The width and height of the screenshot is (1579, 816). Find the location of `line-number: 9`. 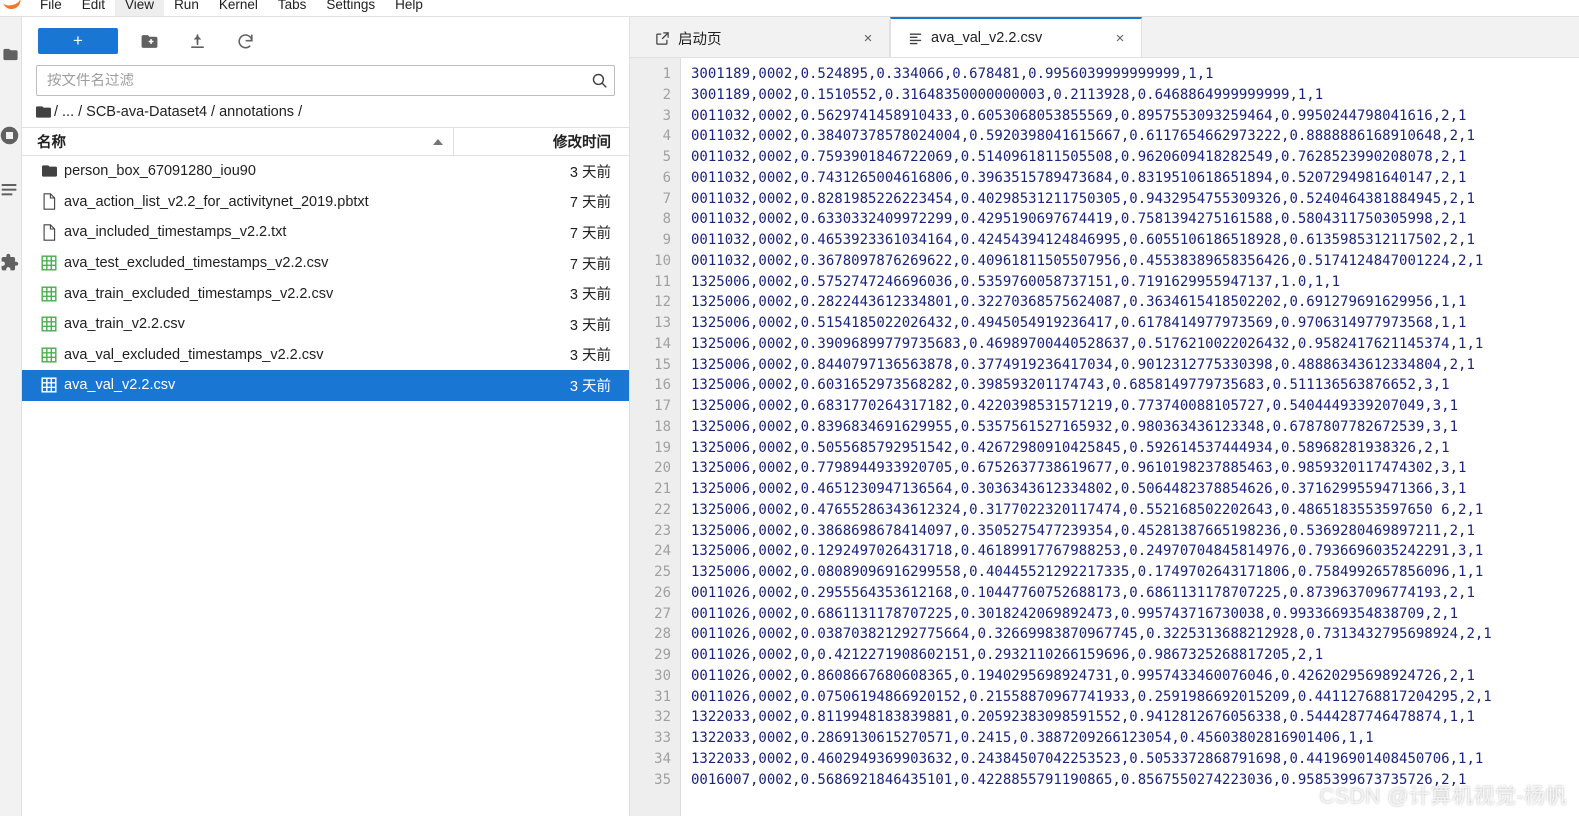

line-number: 9 is located at coordinates (666, 240).